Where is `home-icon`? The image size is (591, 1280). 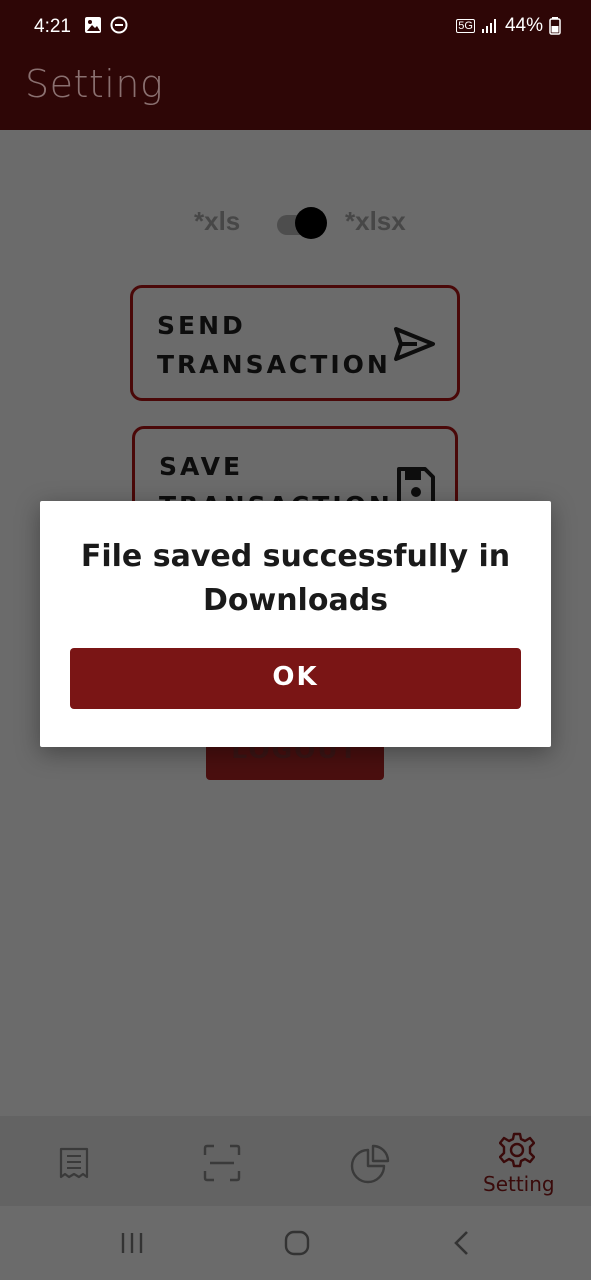 home-icon is located at coordinates (297, 1243).